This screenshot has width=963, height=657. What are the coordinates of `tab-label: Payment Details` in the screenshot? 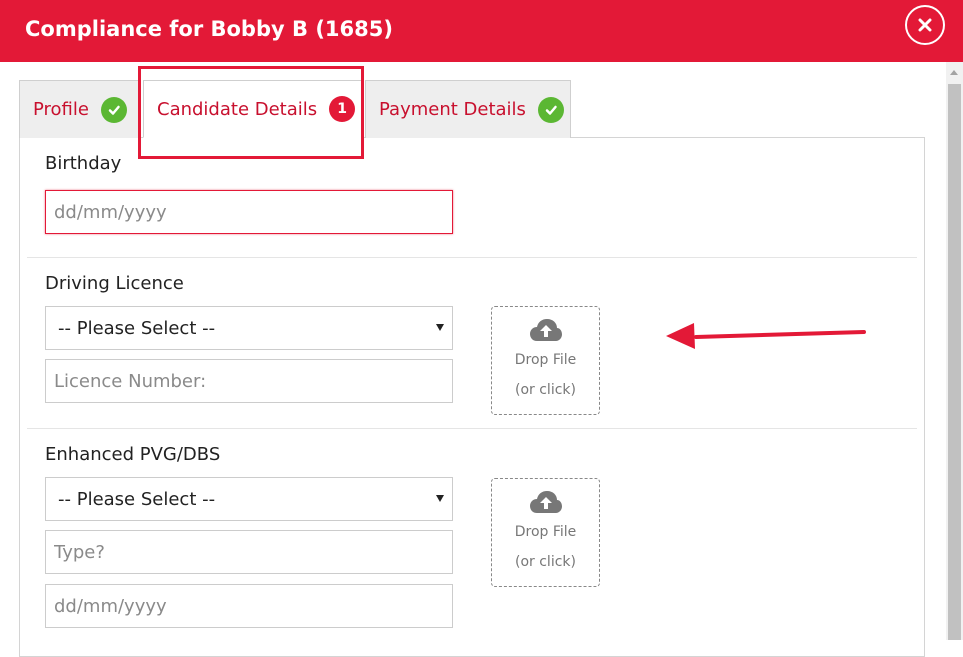 It's located at (452, 109).